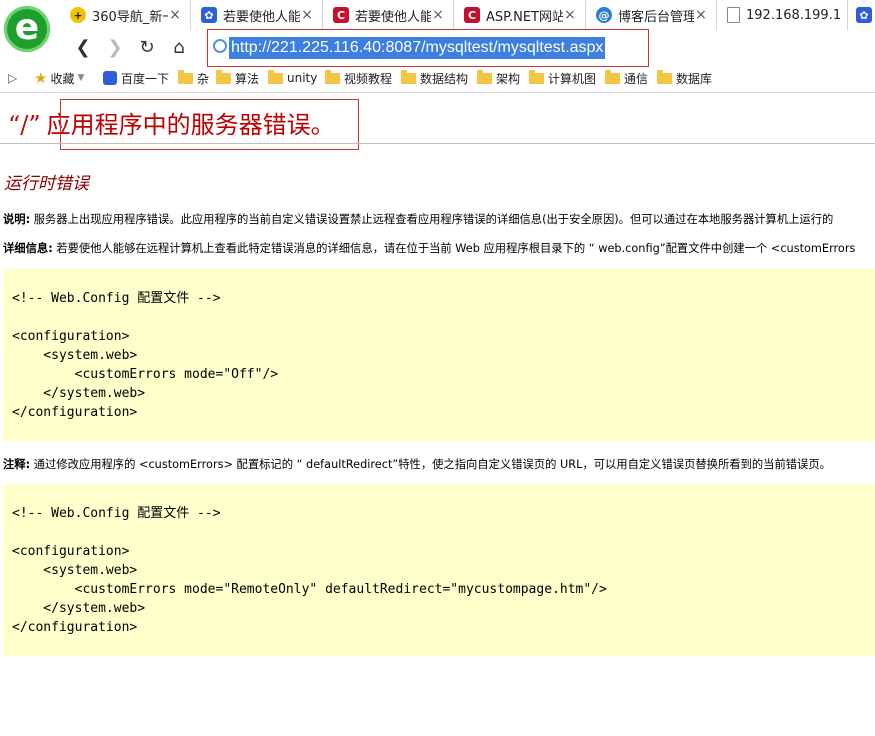 This screenshot has width=875, height=736. Describe the element at coordinates (794, 15) in the screenshot. I see `tab-label: 192.168.199.1` at that location.